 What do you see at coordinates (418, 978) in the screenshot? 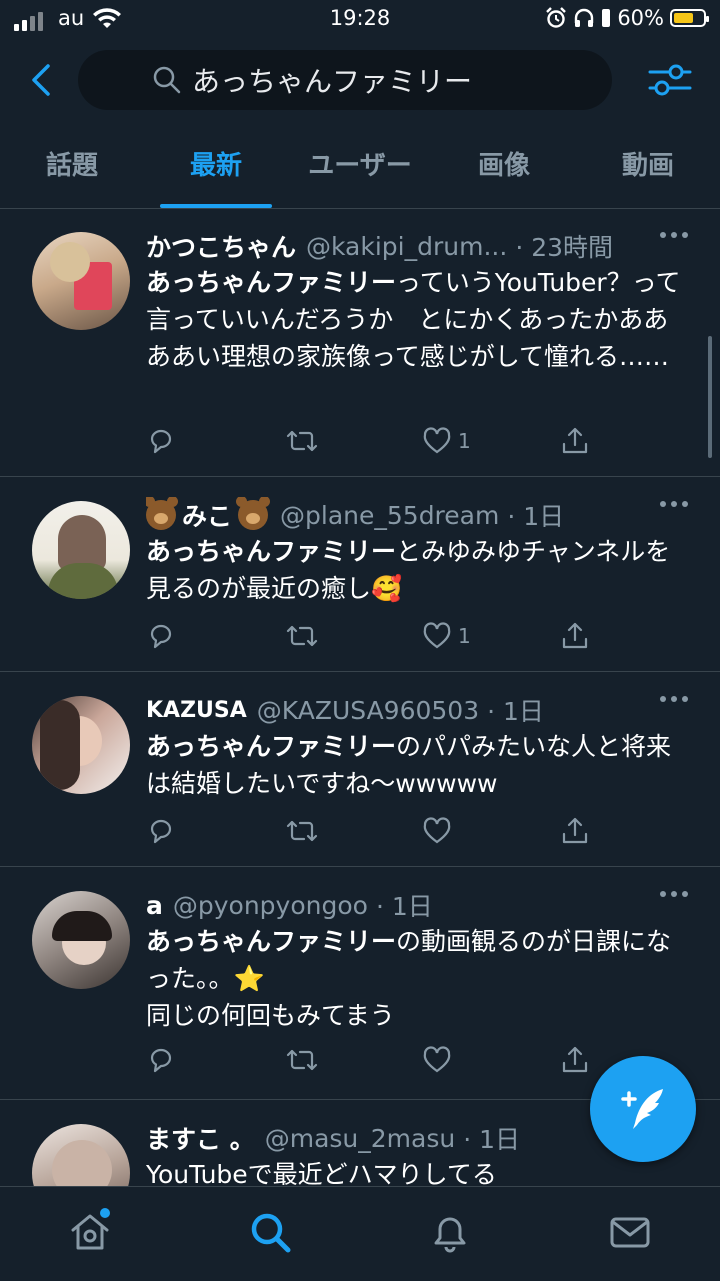
I see `tweet-text: あっちゃんファミリーの動画観るのが日課になった。。⭐ 同じの何回もみてまう` at bounding box center [418, 978].